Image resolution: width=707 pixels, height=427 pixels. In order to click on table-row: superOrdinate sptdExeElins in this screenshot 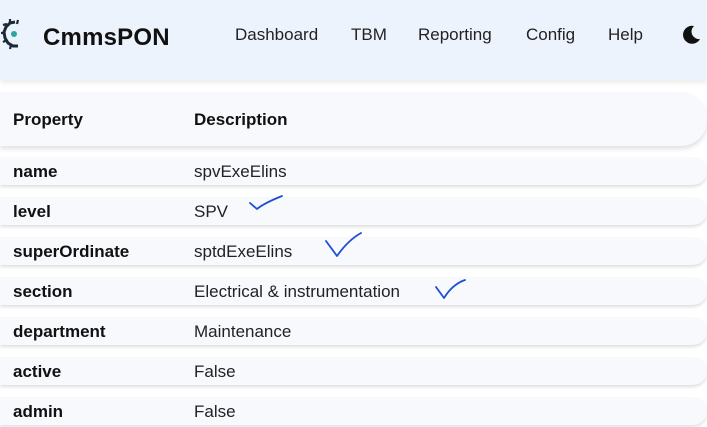, I will do `click(353, 248)`.